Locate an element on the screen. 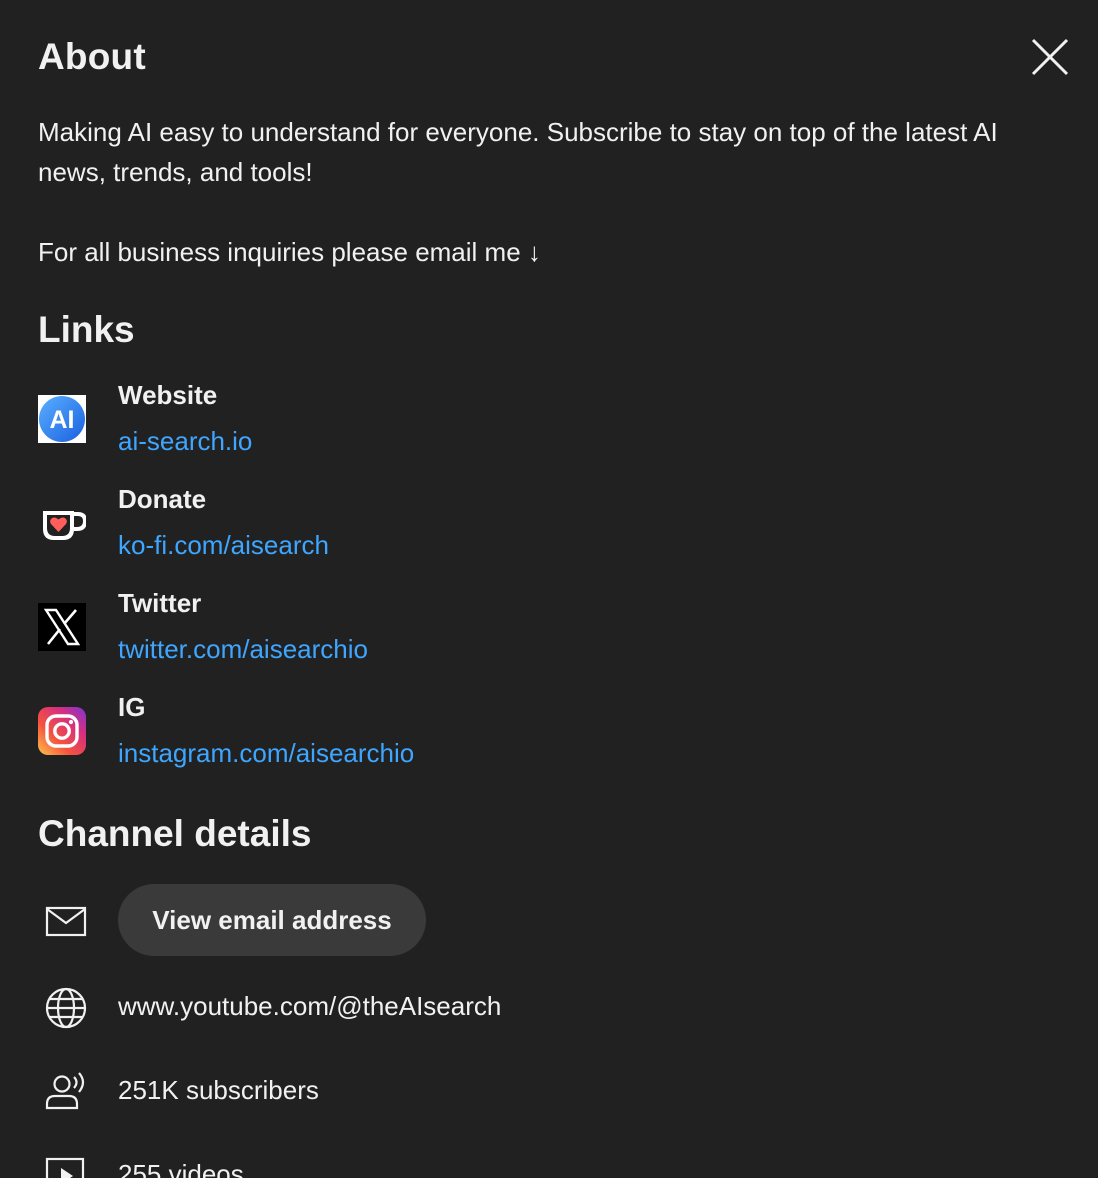 The width and height of the screenshot is (1098, 1178). close-button is located at coordinates (1050, 57).